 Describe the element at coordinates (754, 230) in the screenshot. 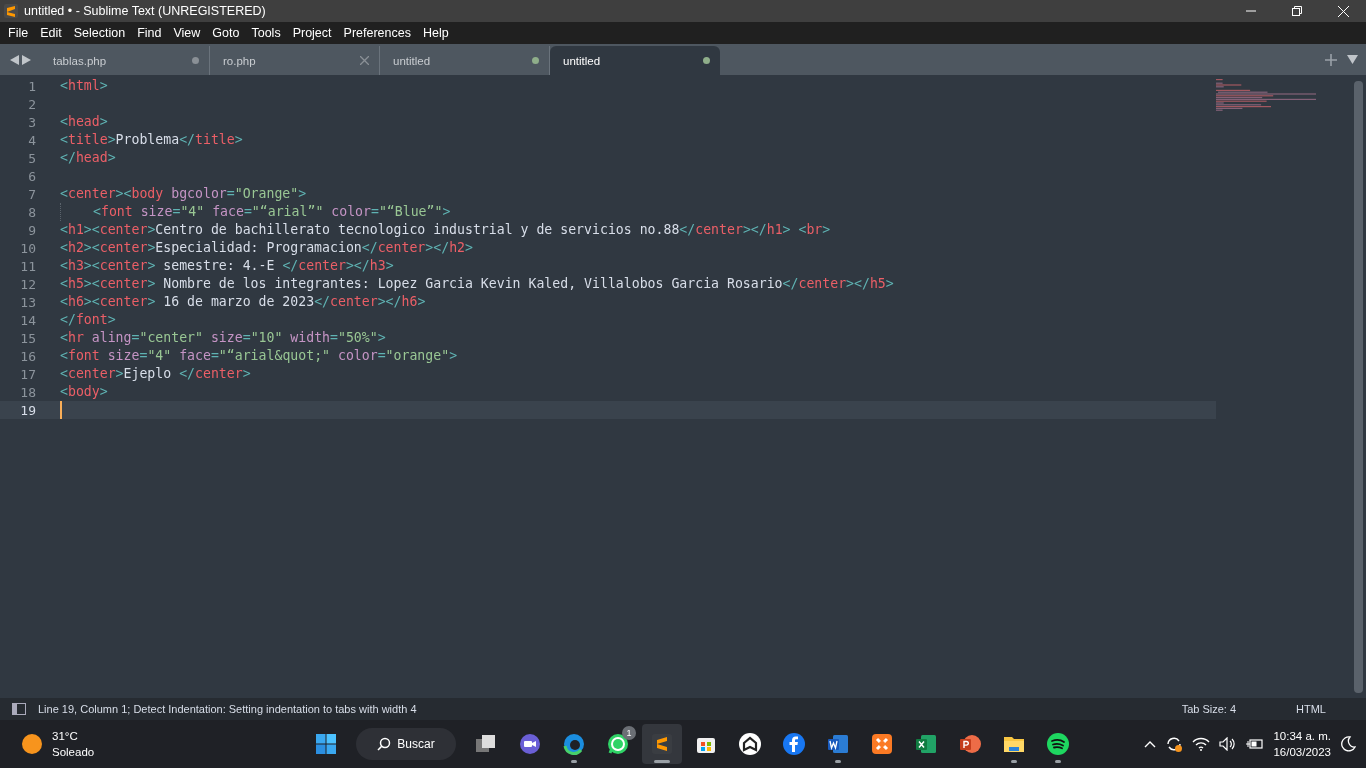

I see `tag-punctuation: ></` at that location.